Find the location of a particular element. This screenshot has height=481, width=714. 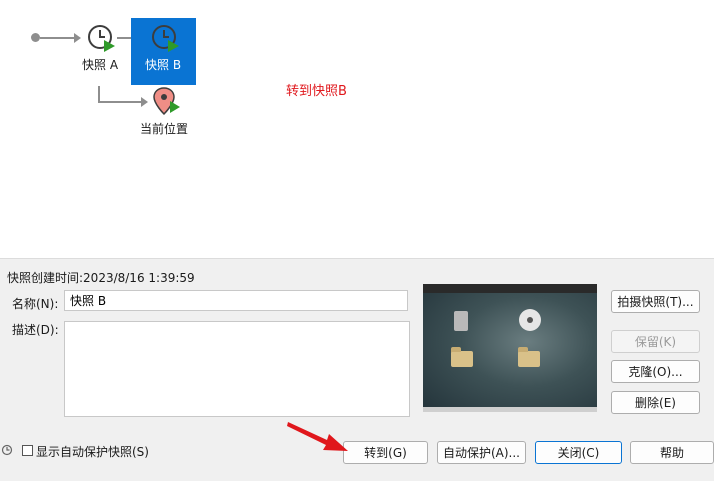

help-button: 帮助 is located at coordinates (672, 452).